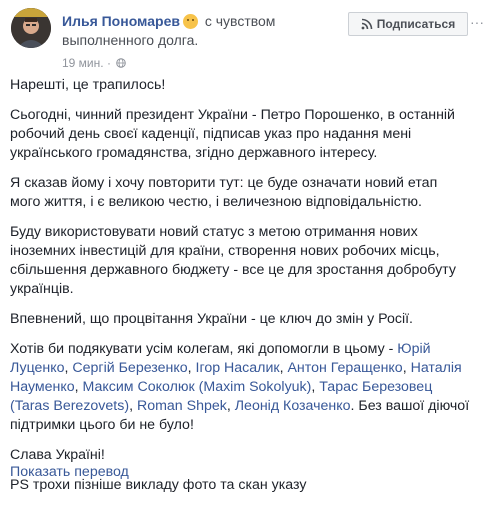 The width and height of the screenshot is (490, 506). I want to click on tagged-person-link: Антон Геращенко, so click(344, 368).